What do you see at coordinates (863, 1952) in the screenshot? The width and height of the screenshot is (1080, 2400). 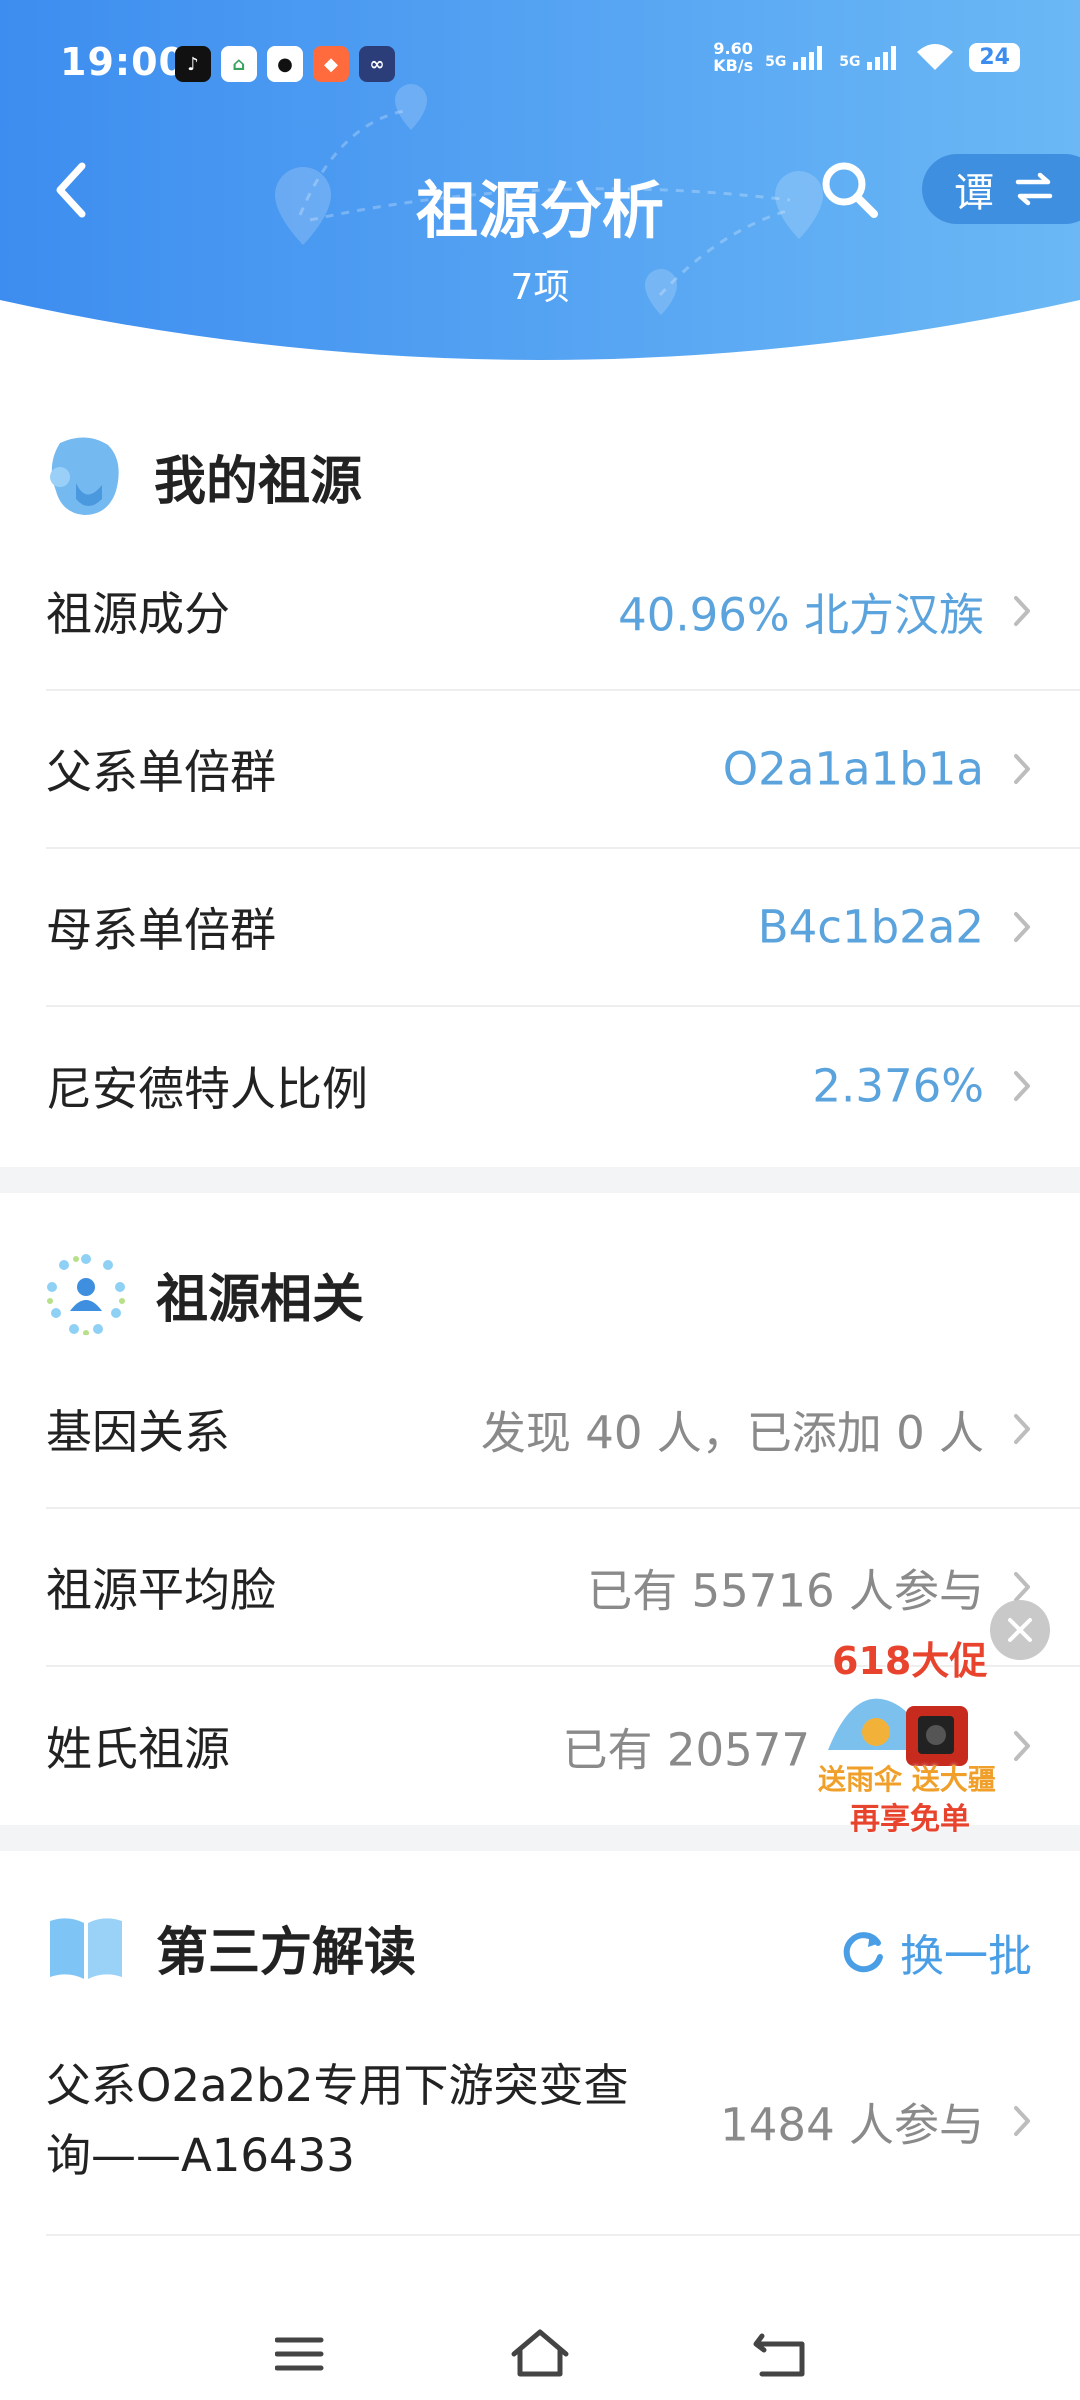 I see `refresh-icon` at bounding box center [863, 1952].